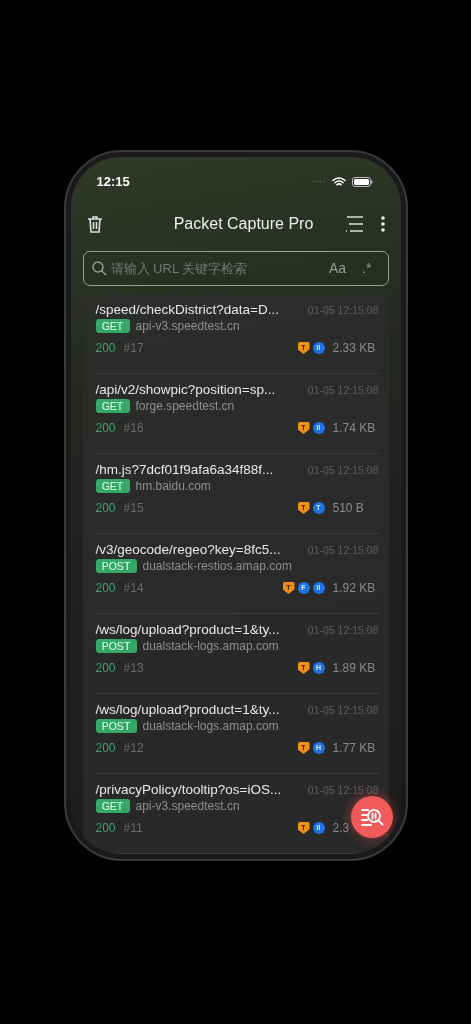  Describe the element at coordinates (382, 223) in the screenshot. I see `more-icon` at that location.